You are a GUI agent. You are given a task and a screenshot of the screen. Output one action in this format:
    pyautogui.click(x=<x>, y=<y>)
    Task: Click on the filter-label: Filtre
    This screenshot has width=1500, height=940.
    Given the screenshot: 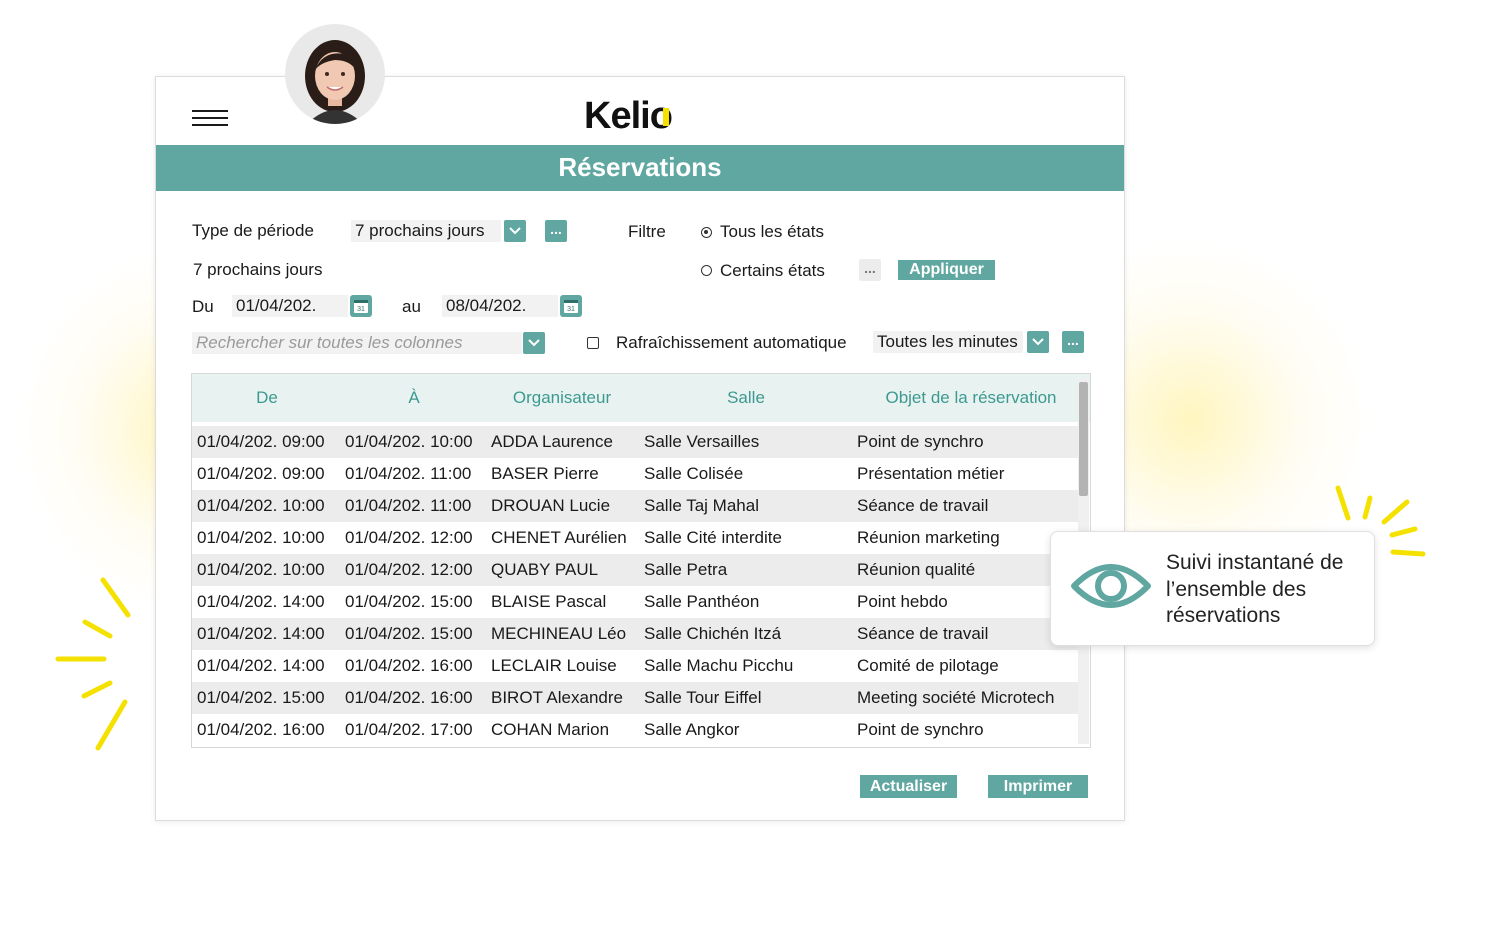 What is the action you would take?
    pyautogui.click(x=647, y=231)
    